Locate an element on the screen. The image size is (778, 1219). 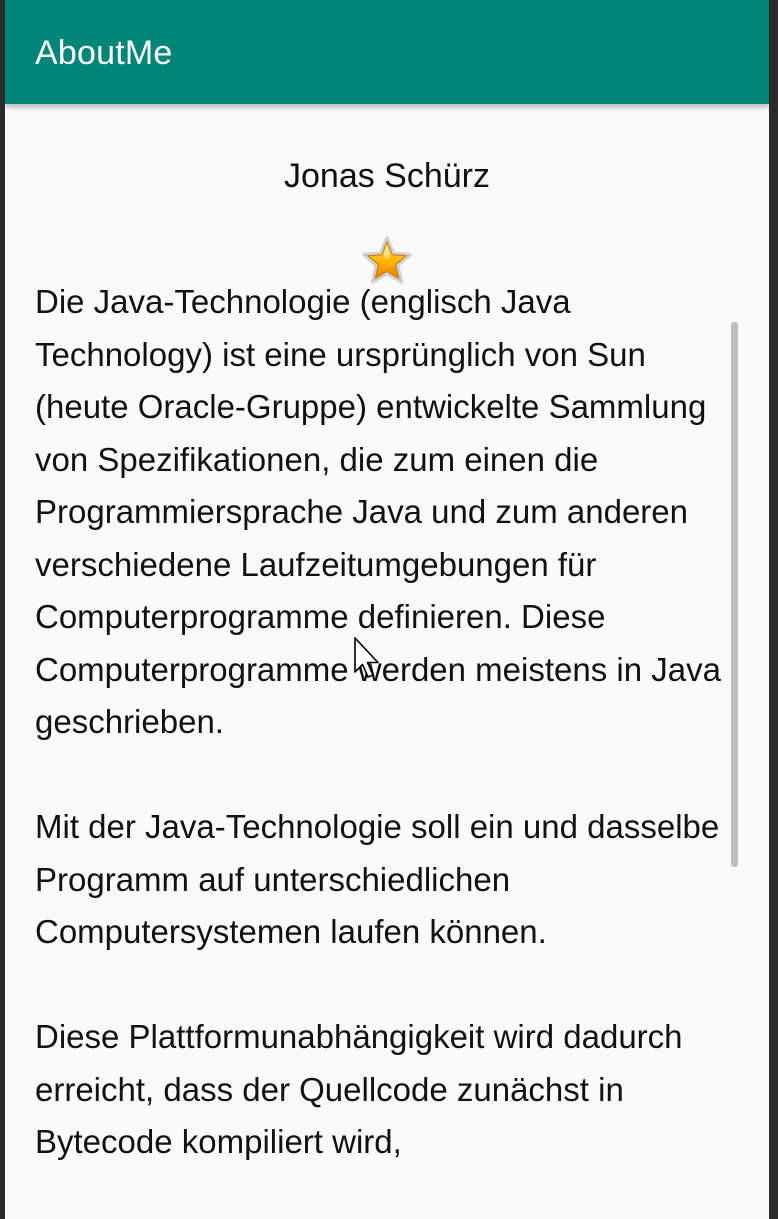
device-bezel is located at coordinates (773, 609).